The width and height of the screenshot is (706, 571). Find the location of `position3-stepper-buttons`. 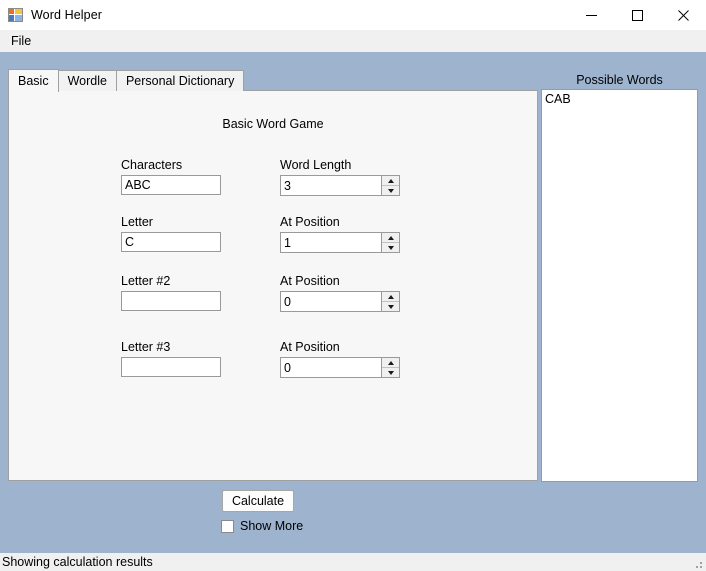

position3-stepper-buttons is located at coordinates (390, 367).